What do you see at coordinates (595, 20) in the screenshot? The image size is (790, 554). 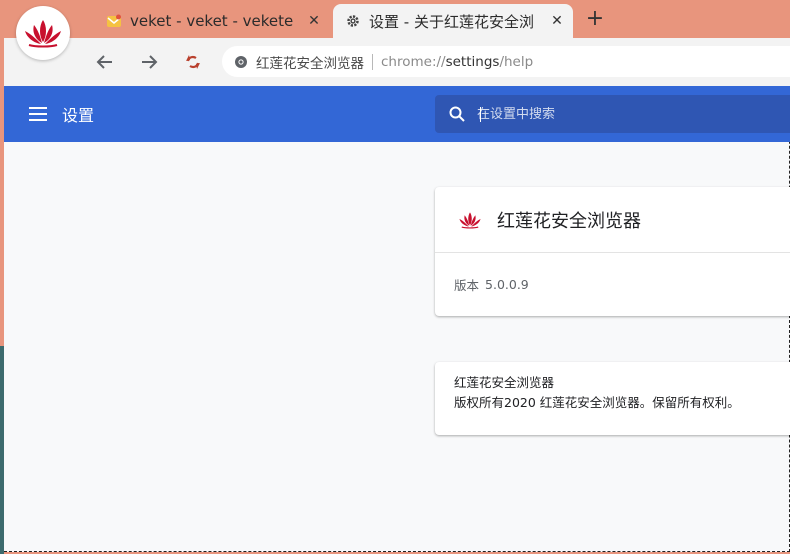 I see `new-tab-button: +` at bounding box center [595, 20].